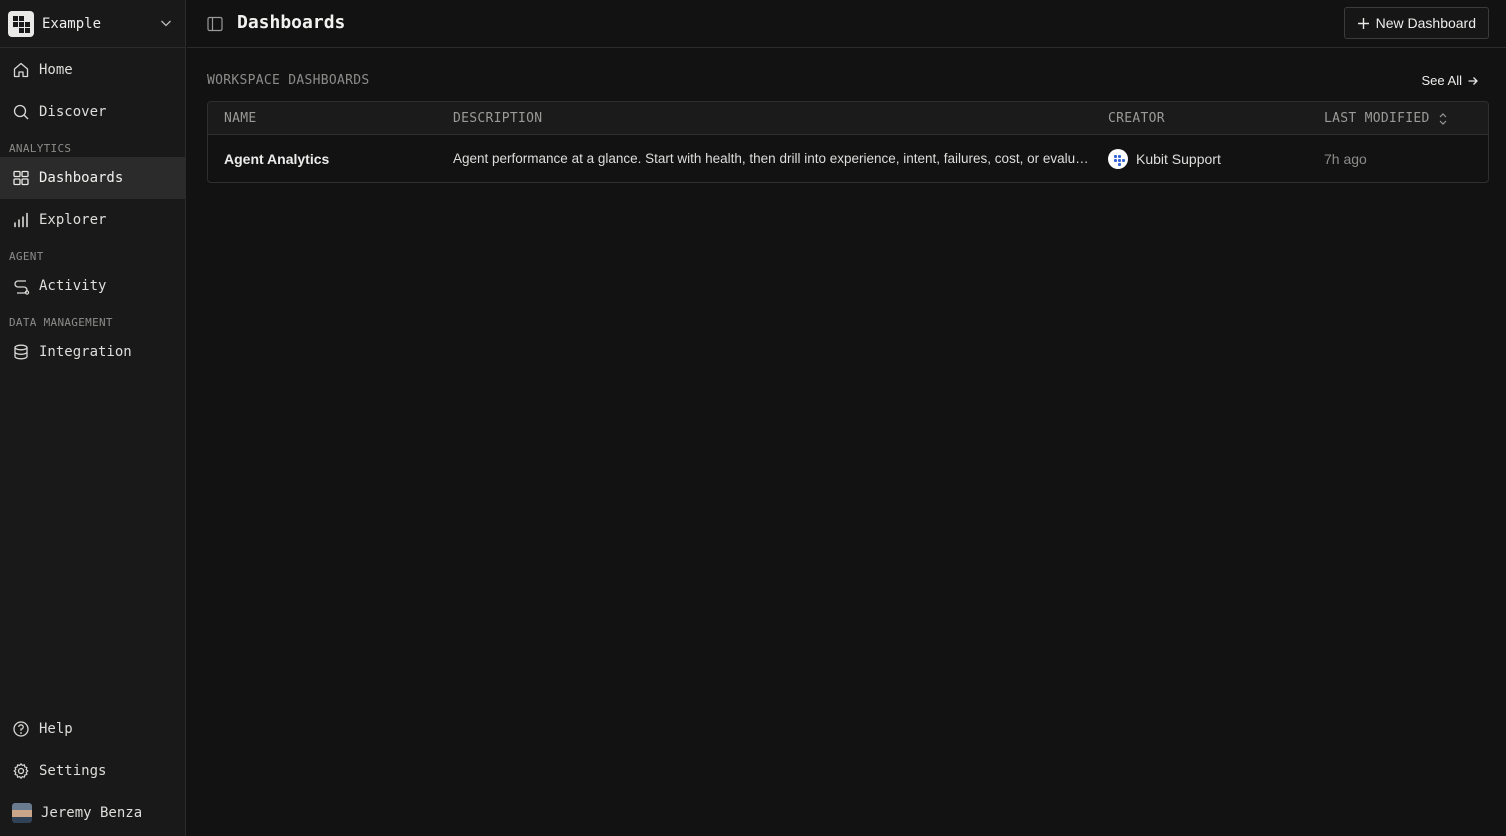  I want to click on sidebar-item-discover: Discover, so click(93, 112).